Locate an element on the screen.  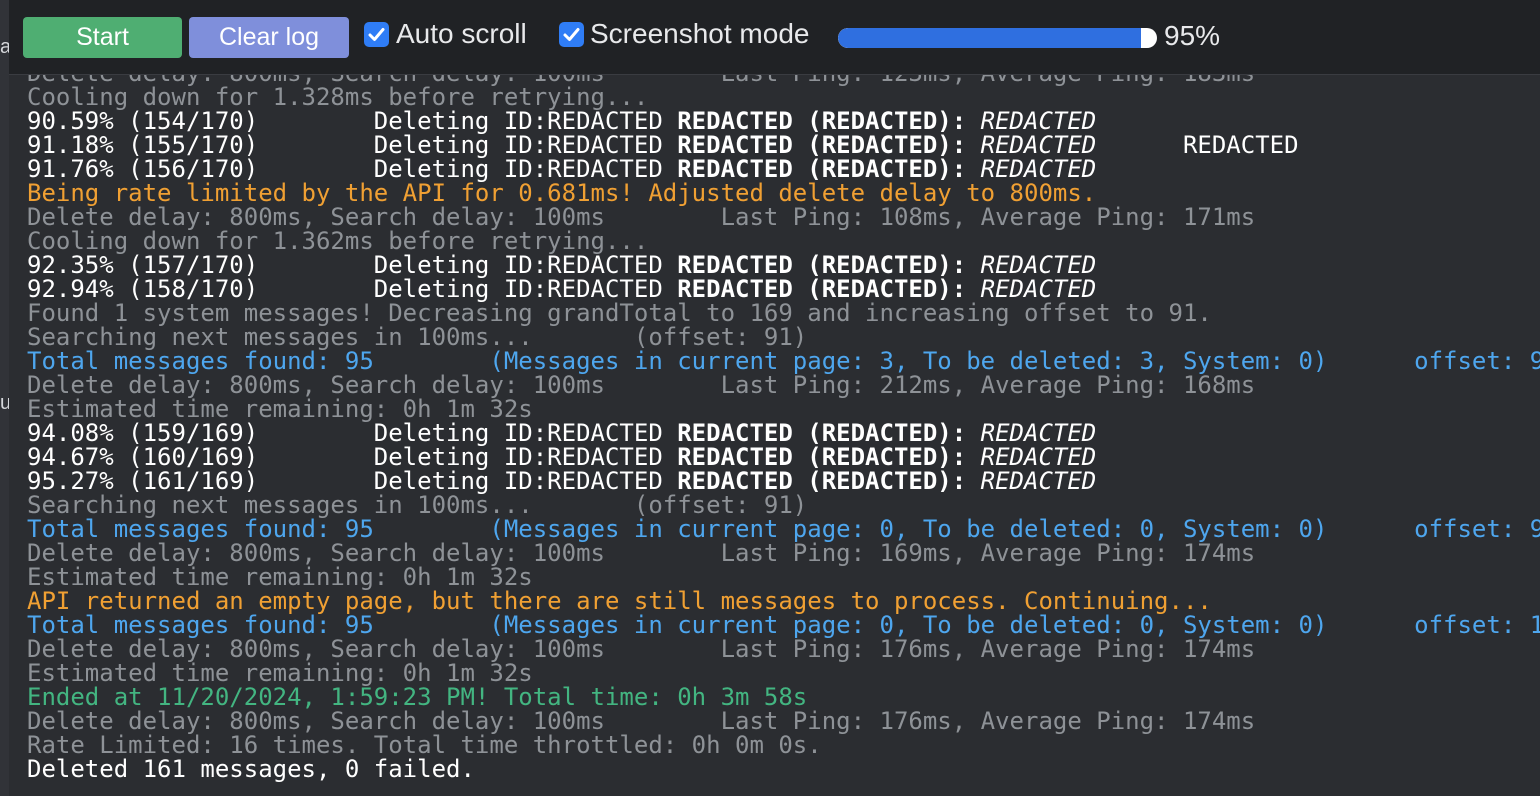
log-line: Deleted 161 messages, 0 failed. is located at coordinates (783, 769).